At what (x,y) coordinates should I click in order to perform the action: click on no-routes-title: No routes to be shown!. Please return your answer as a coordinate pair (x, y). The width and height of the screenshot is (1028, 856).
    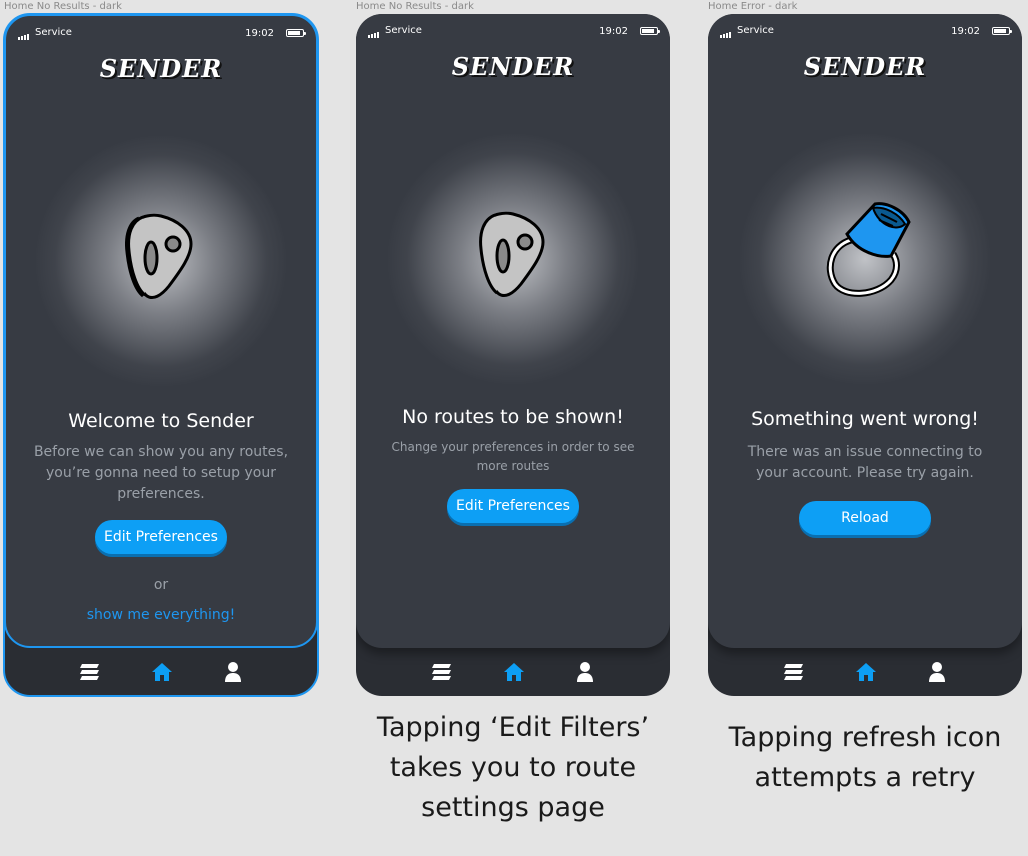
    Looking at the image, I should click on (513, 417).